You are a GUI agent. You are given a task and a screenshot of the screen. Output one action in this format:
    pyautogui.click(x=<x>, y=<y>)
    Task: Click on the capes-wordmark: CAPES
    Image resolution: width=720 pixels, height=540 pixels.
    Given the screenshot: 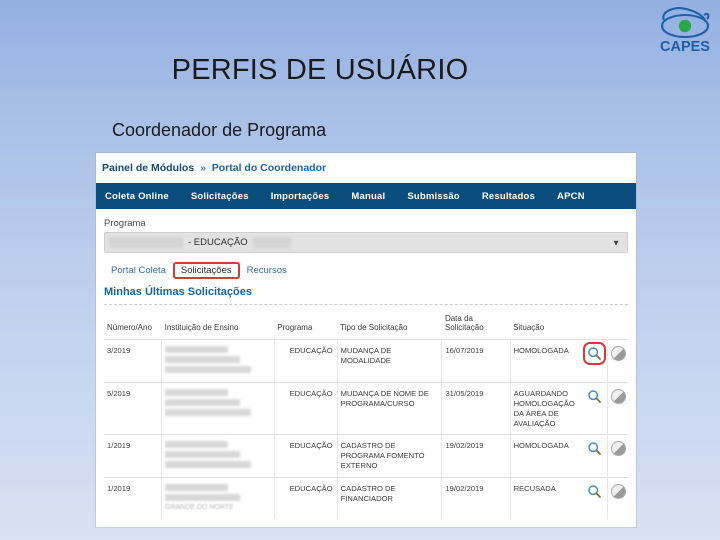 What is the action you would take?
    pyautogui.click(x=685, y=47)
    